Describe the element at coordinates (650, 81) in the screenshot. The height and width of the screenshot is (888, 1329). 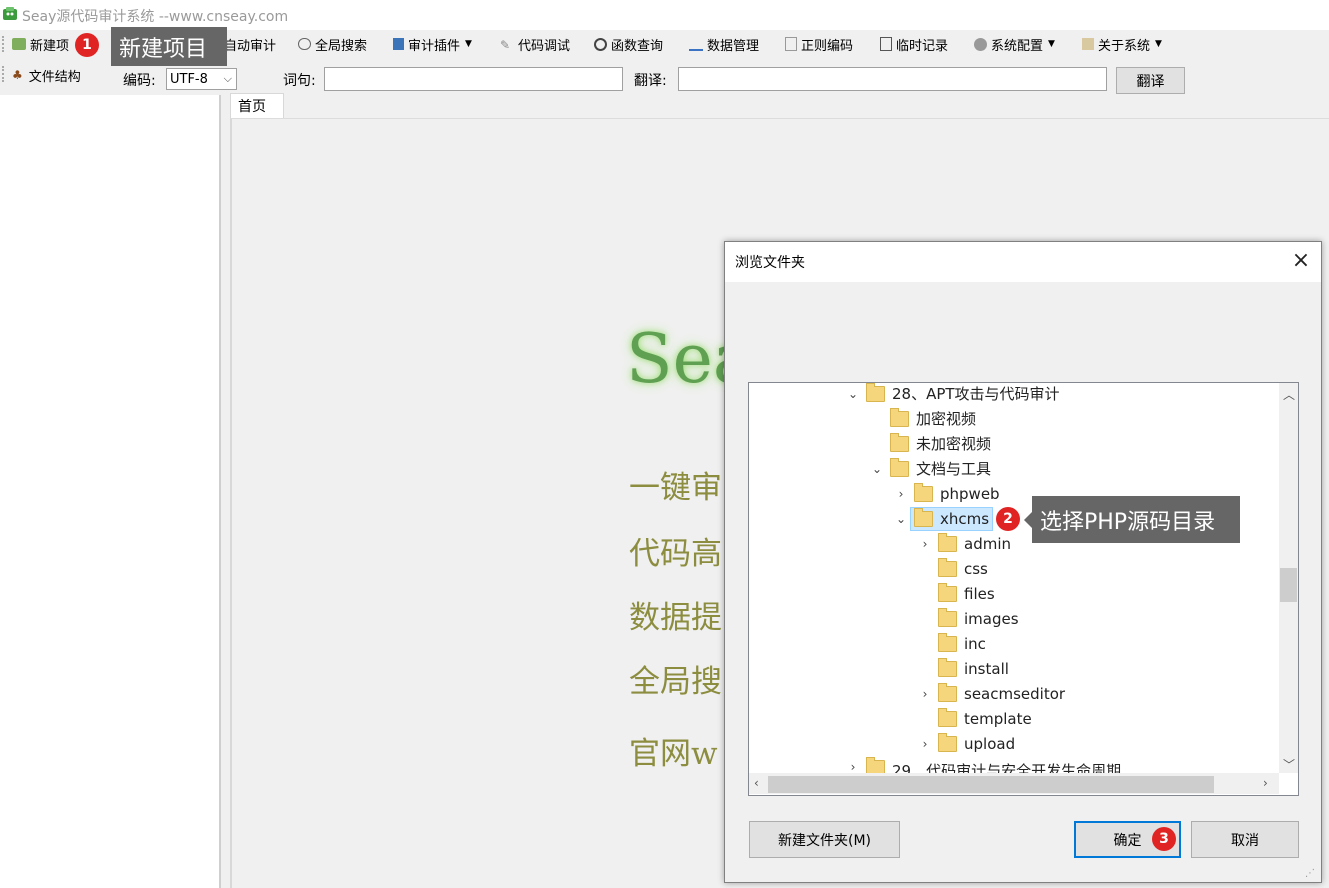
I see `translate-label: 翻译:` at that location.